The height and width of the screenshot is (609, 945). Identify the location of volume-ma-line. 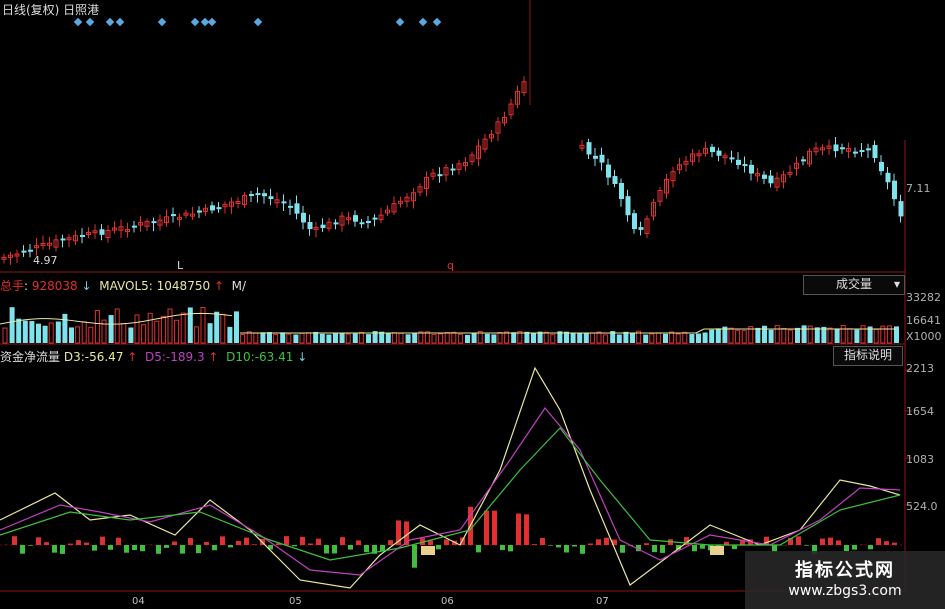
(116, 318).